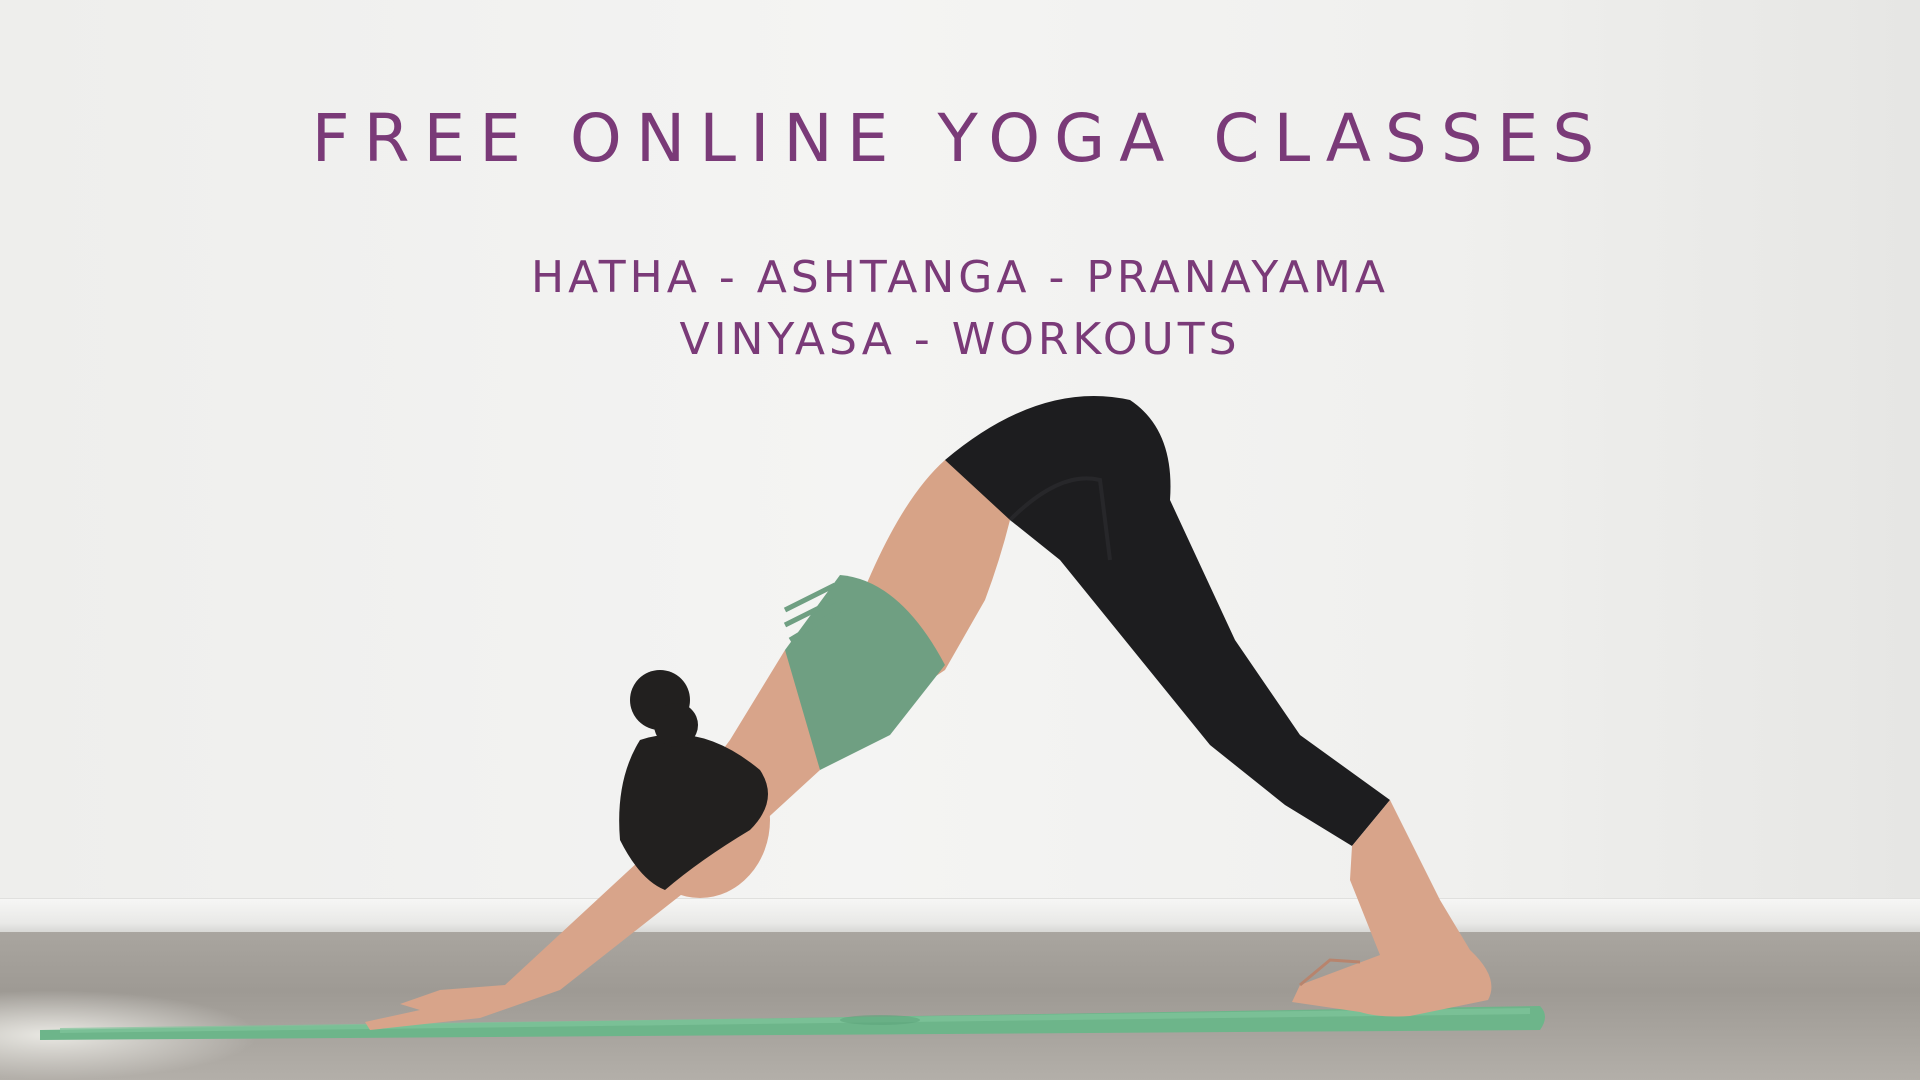  Describe the element at coordinates (1165, 621) in the screenshot. I see `leggings` at that location.